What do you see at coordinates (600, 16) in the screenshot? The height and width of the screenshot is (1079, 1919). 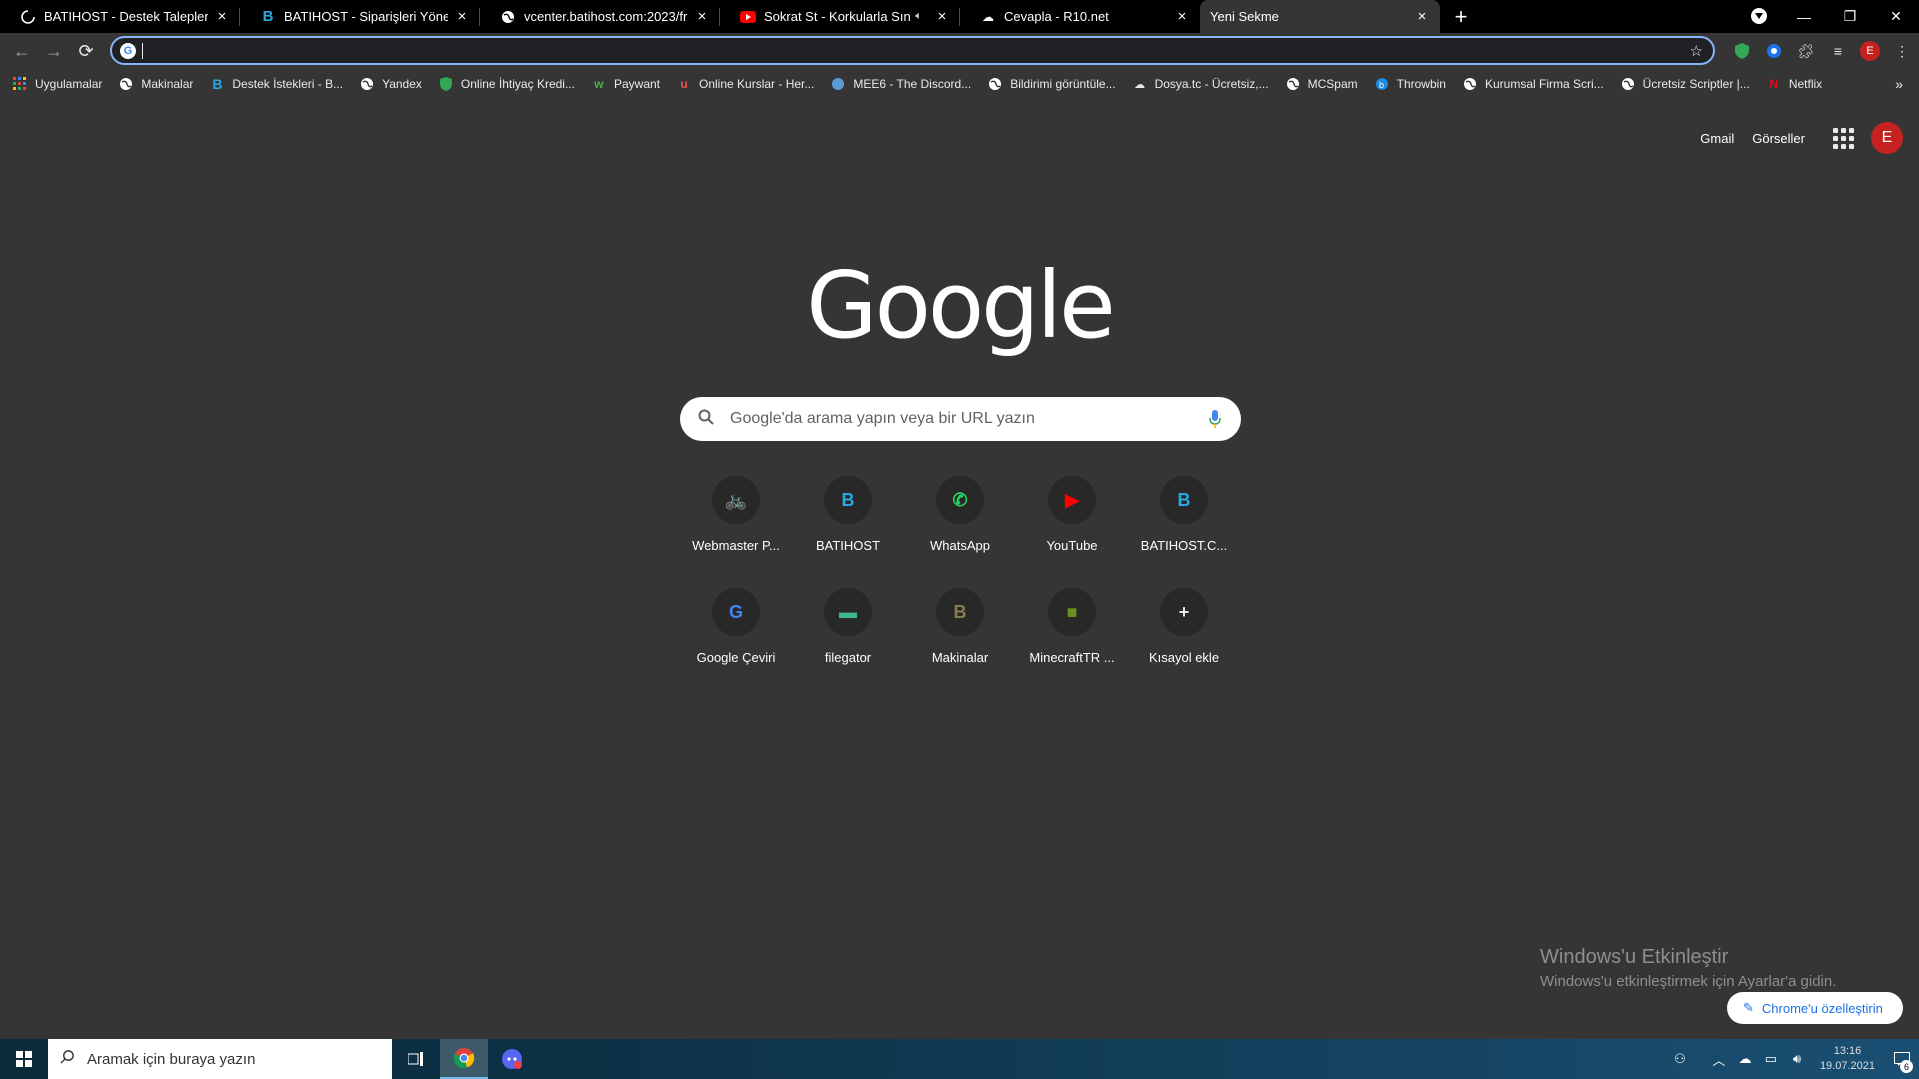 I see `tab-3: vcenter.batihost.com:2023/free.p ×` at bounding box center [600, 16].